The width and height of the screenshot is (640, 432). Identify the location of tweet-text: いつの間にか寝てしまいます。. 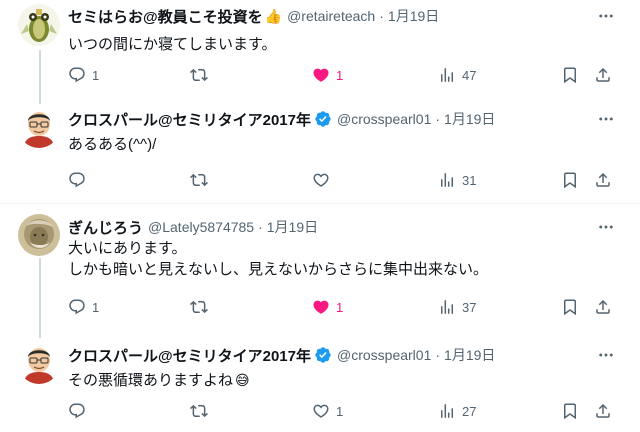
(172, 44).